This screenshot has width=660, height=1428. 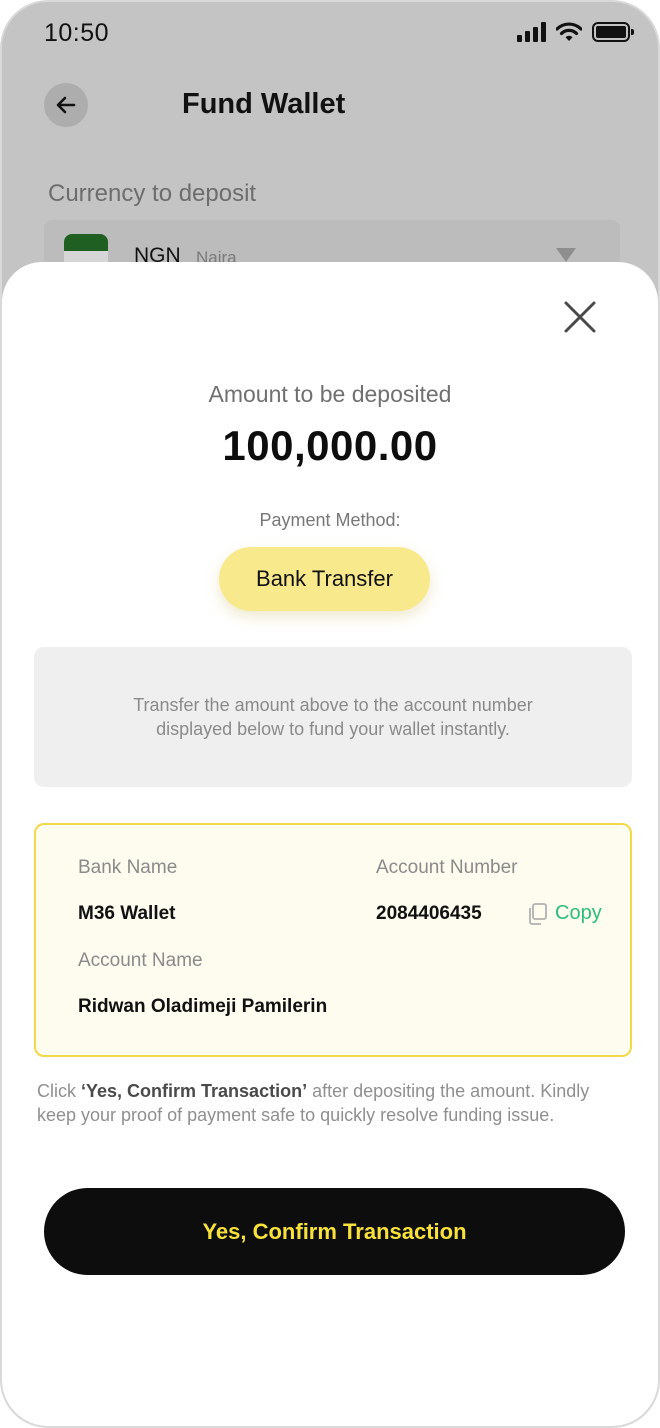 I want to click on back-button, so click(x=66, y=105).